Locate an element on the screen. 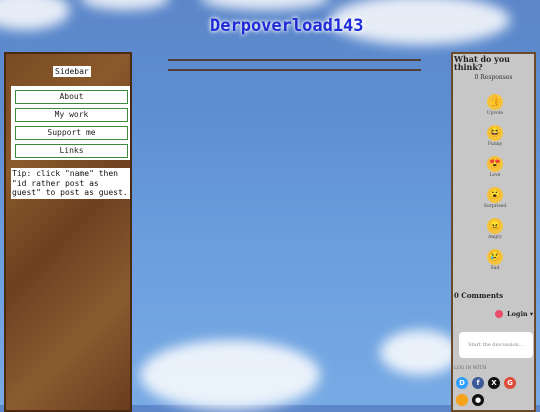 The image size is (540, 412). reaction-label: Upvote is located at coordinates (495, 113).